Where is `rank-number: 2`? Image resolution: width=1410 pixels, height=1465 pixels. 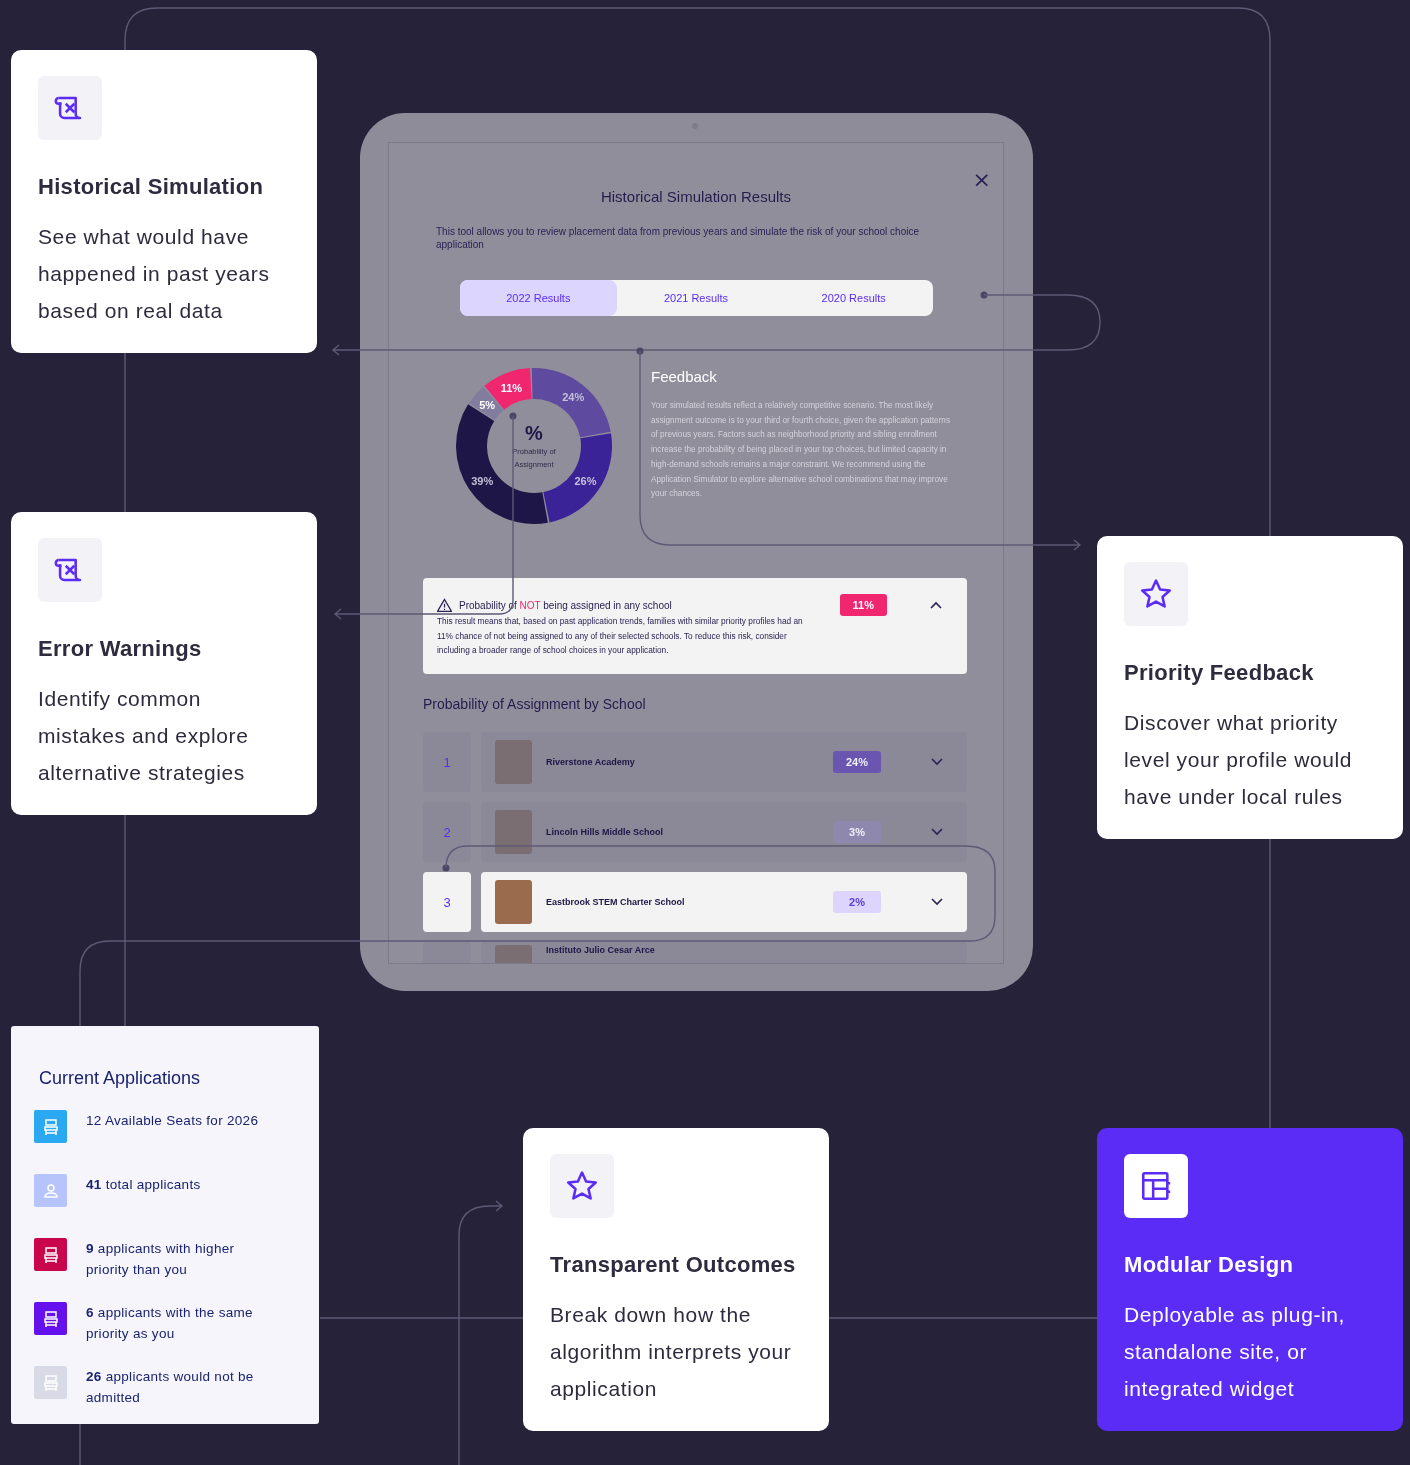 rank-number: 2 is located at coordinates (447, 832).